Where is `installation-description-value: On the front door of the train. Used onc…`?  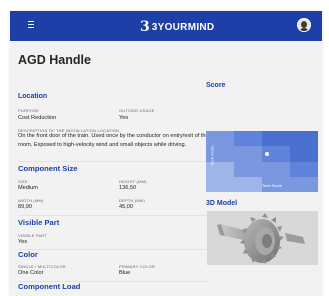
installation-description-value: On the front door of the train. Used onc… is located at coordinates (113, 140).